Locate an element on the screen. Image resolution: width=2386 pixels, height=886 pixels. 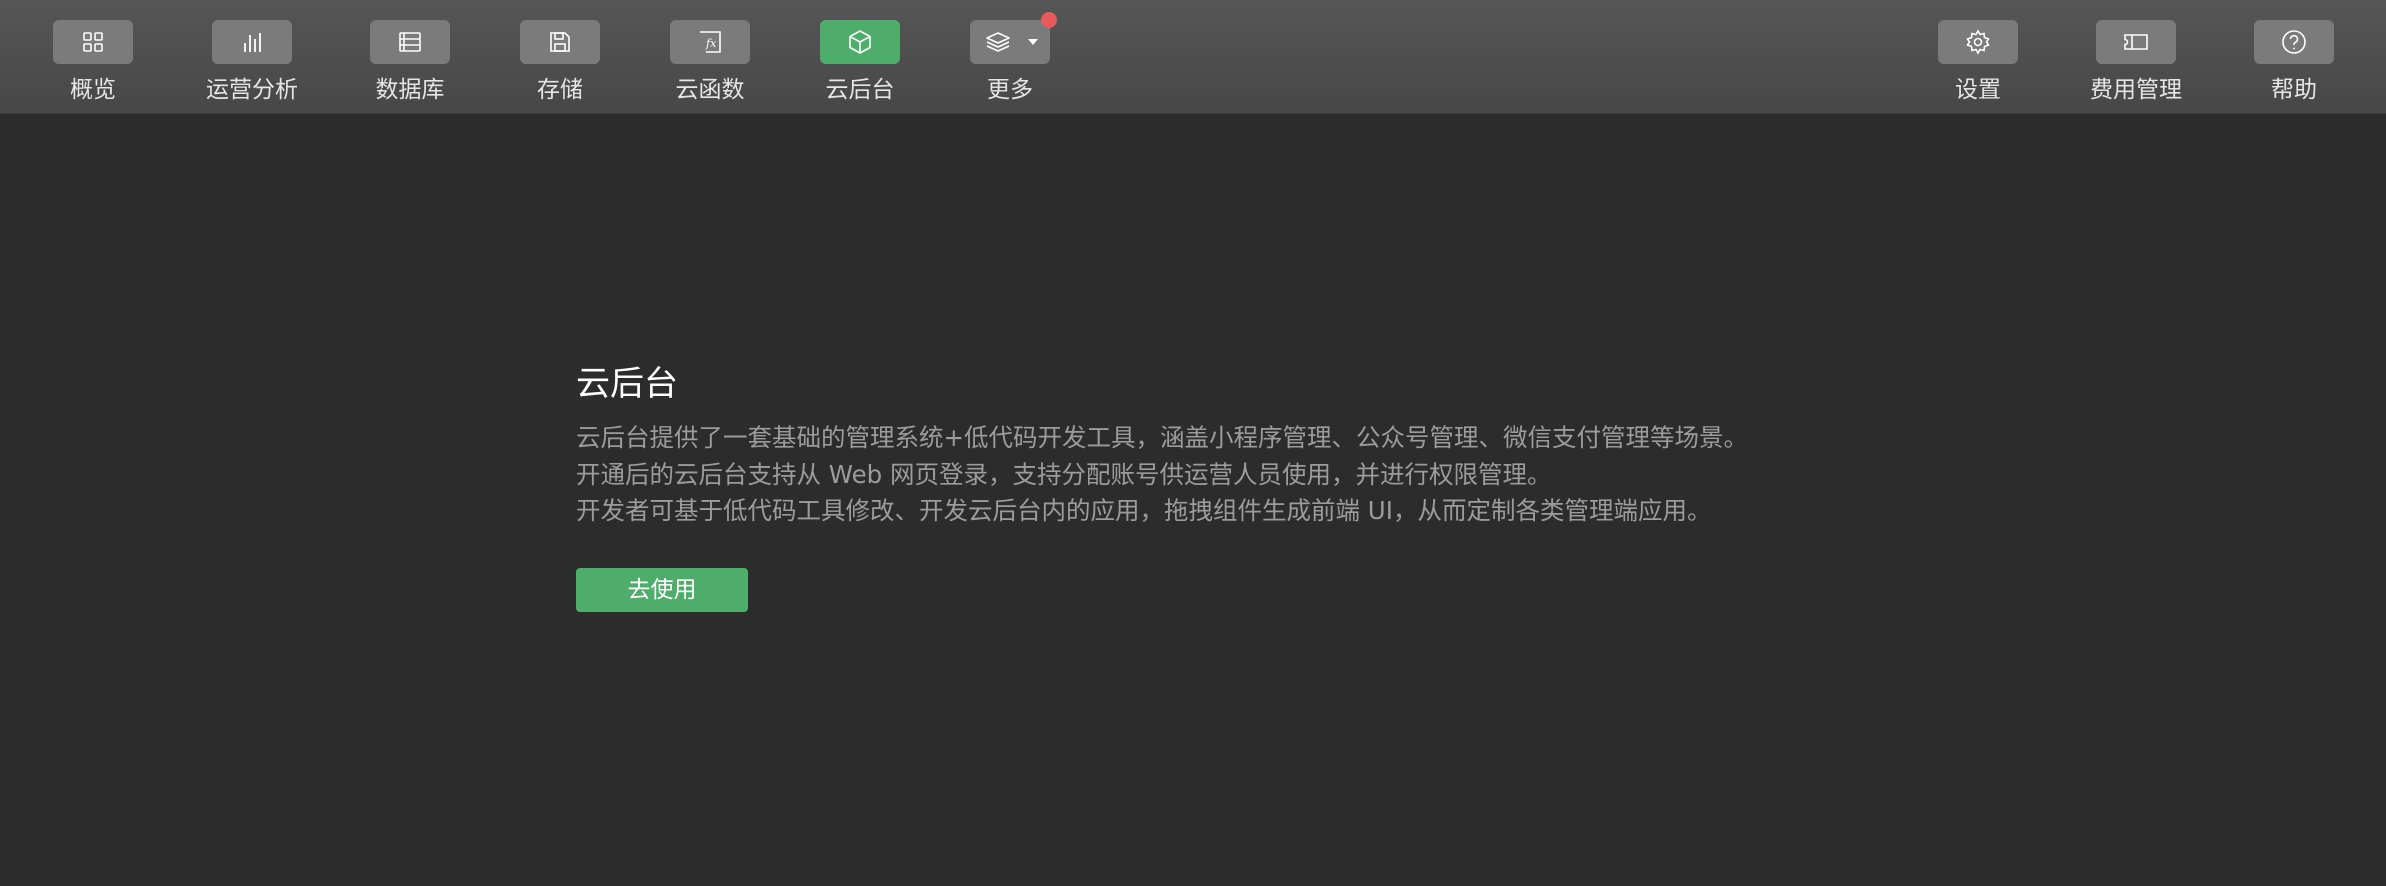
help-icon is located at coordinates (2294, 42).